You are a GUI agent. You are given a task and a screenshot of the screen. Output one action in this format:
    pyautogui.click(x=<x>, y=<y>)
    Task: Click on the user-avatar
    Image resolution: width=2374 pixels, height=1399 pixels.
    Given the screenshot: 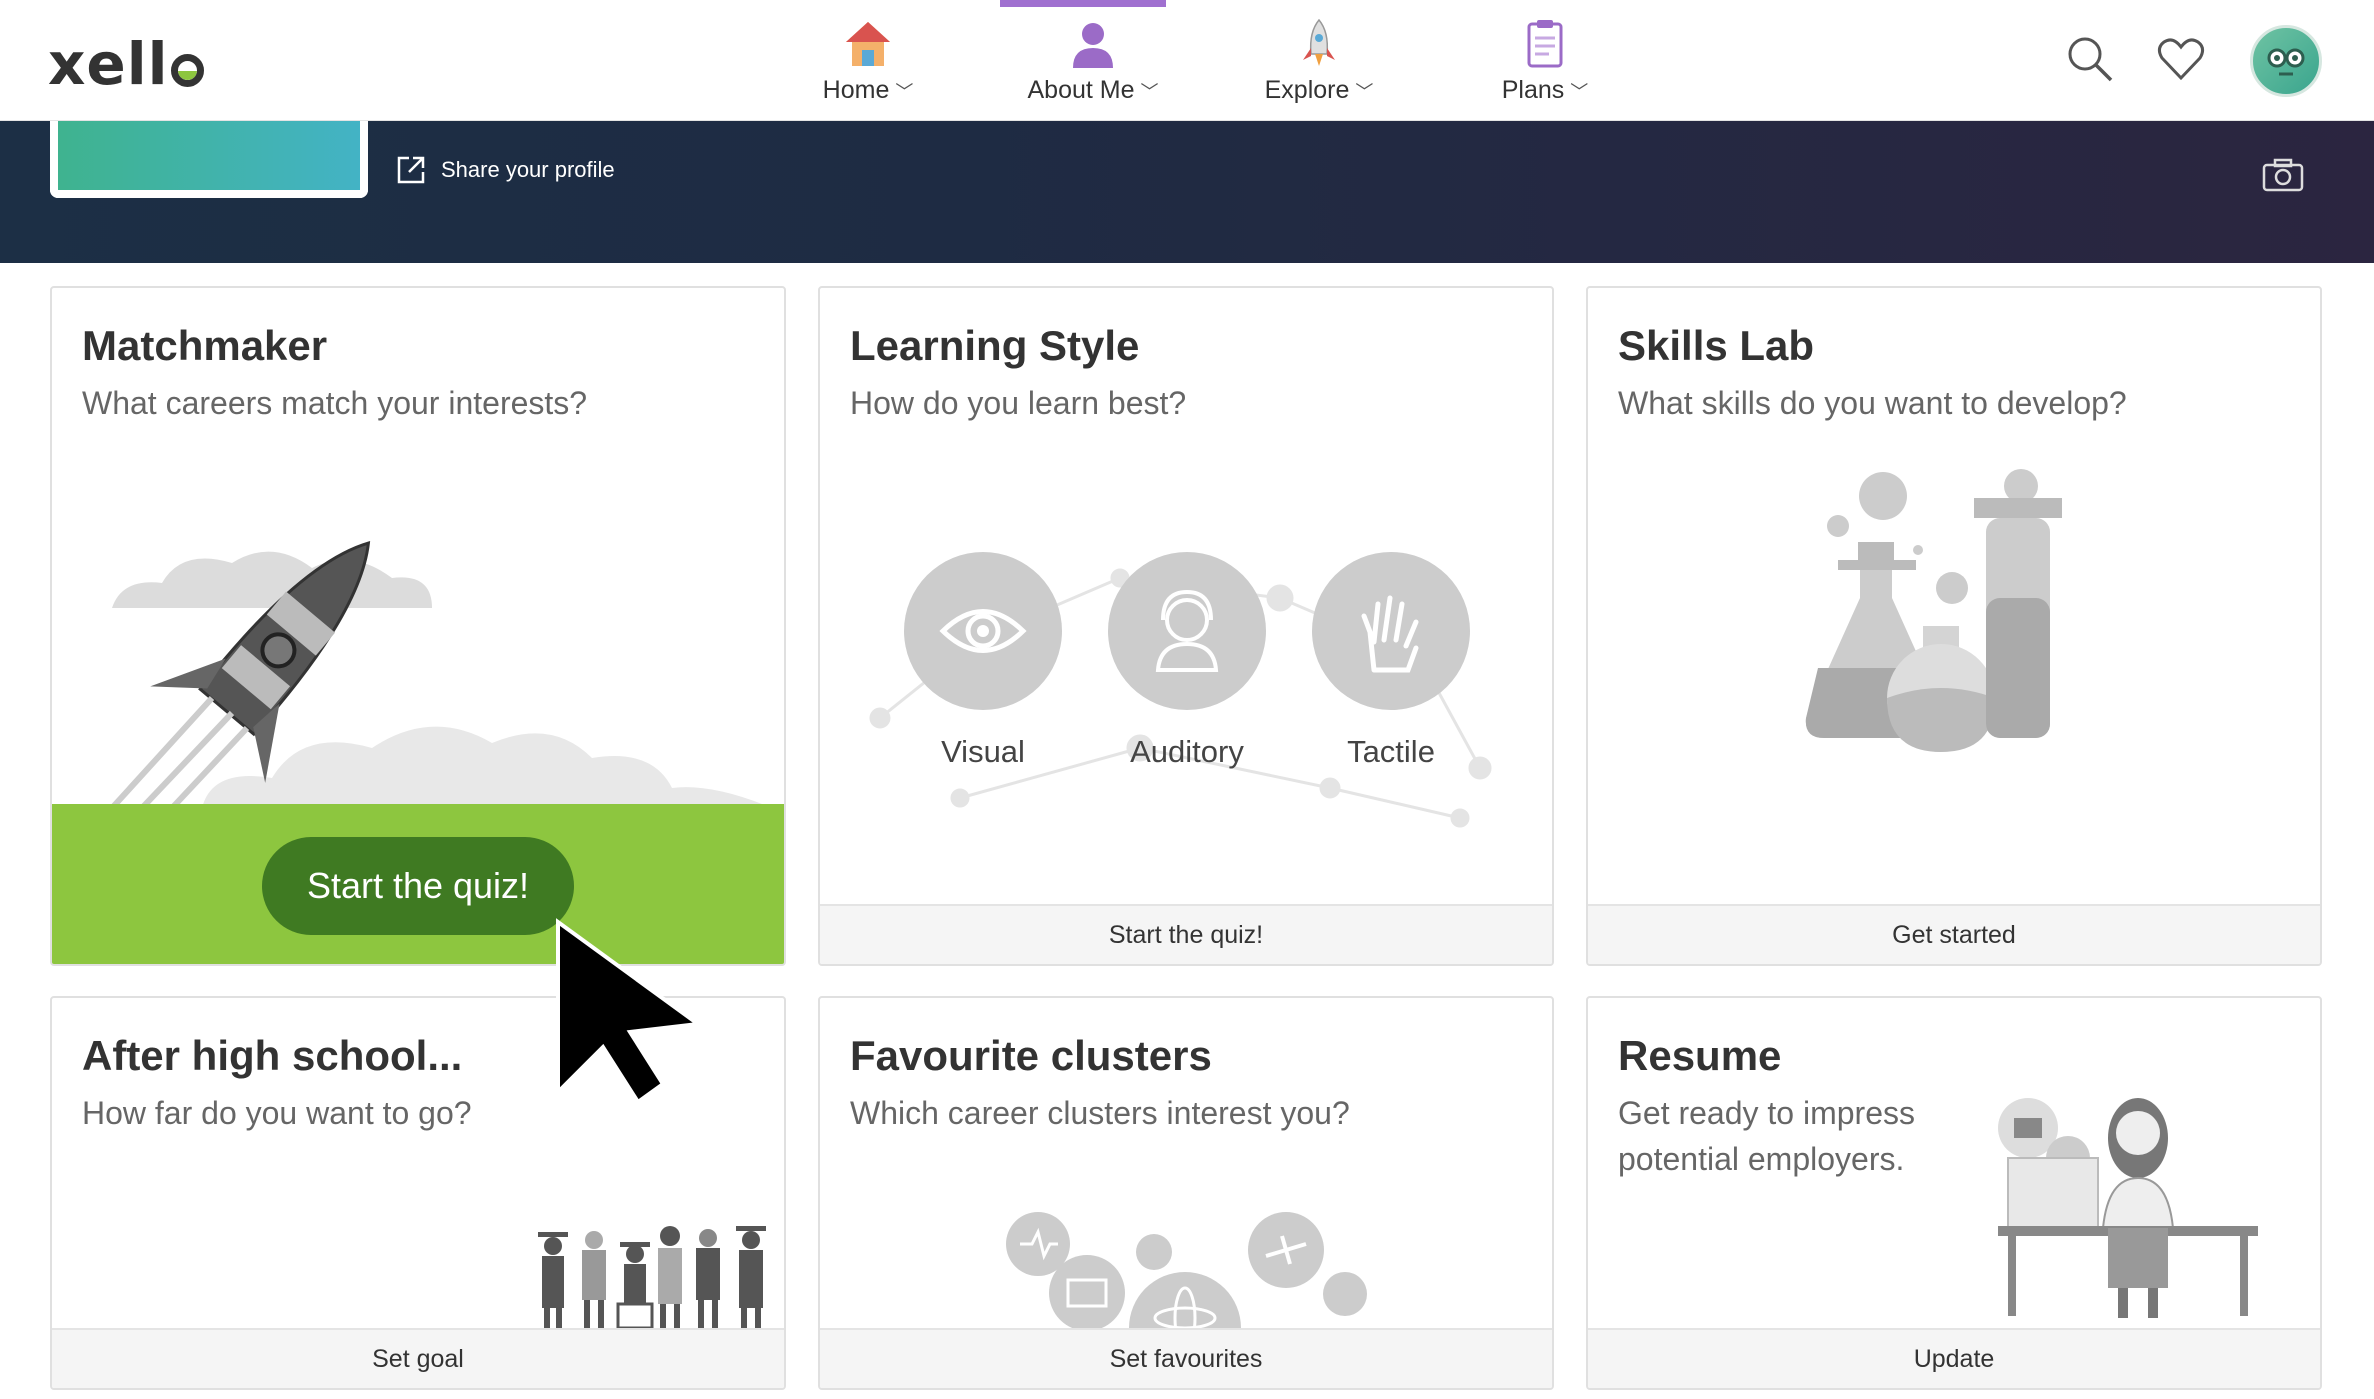 What is the action you would take?
    pyautogui.click(x=2286, y=61)
    